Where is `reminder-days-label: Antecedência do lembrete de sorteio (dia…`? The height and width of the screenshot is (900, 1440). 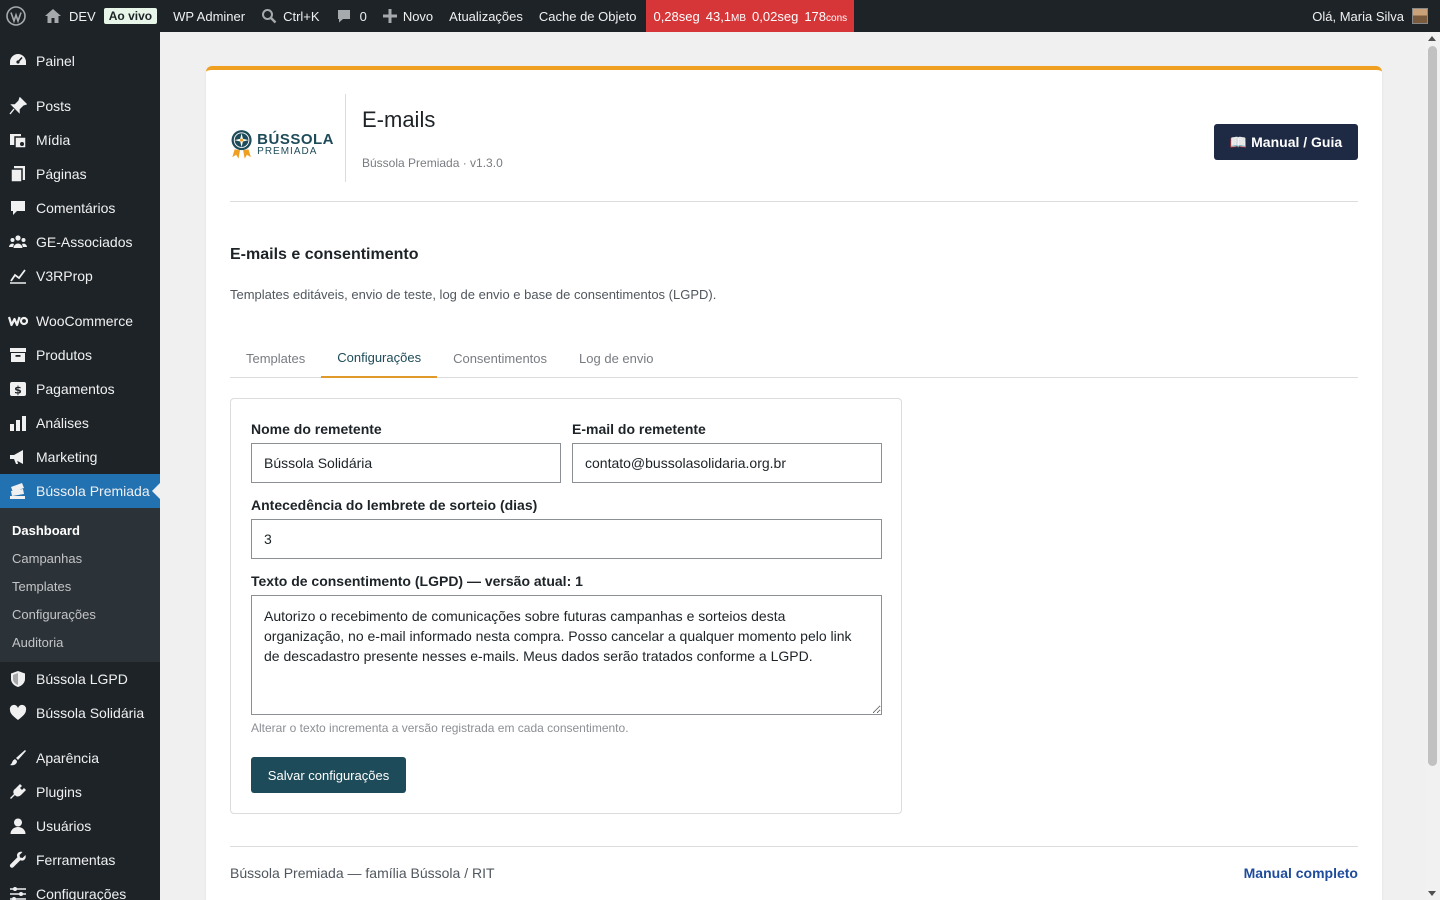
reminder-days-label: Antecedência do lembrete de sorteio (dia… is located at coordinates (394, 505).